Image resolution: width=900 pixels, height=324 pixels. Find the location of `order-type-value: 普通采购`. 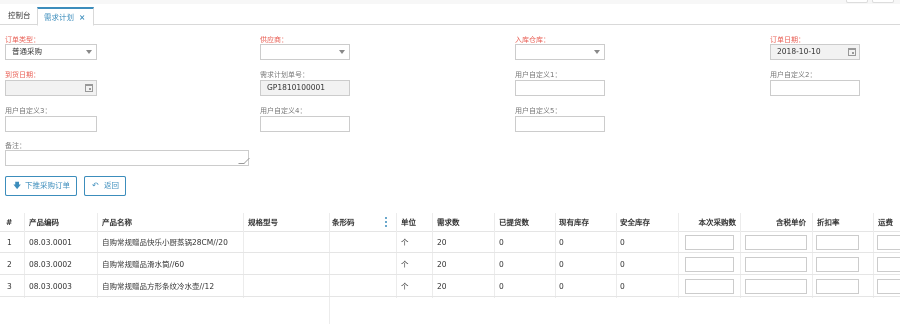

order-type-value: 普通采购 is located at coordinates (27, 51).